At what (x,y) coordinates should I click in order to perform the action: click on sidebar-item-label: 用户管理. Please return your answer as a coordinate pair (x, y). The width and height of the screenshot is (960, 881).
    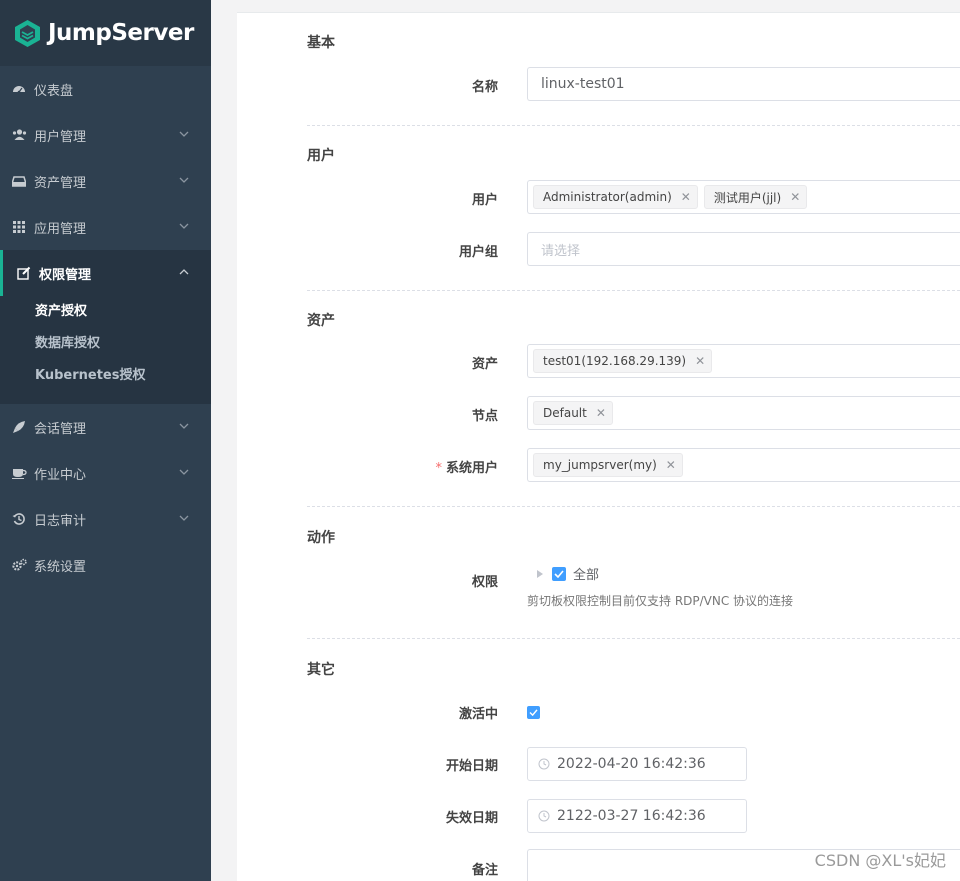
    Looking at the image, I should click on (60, 137).